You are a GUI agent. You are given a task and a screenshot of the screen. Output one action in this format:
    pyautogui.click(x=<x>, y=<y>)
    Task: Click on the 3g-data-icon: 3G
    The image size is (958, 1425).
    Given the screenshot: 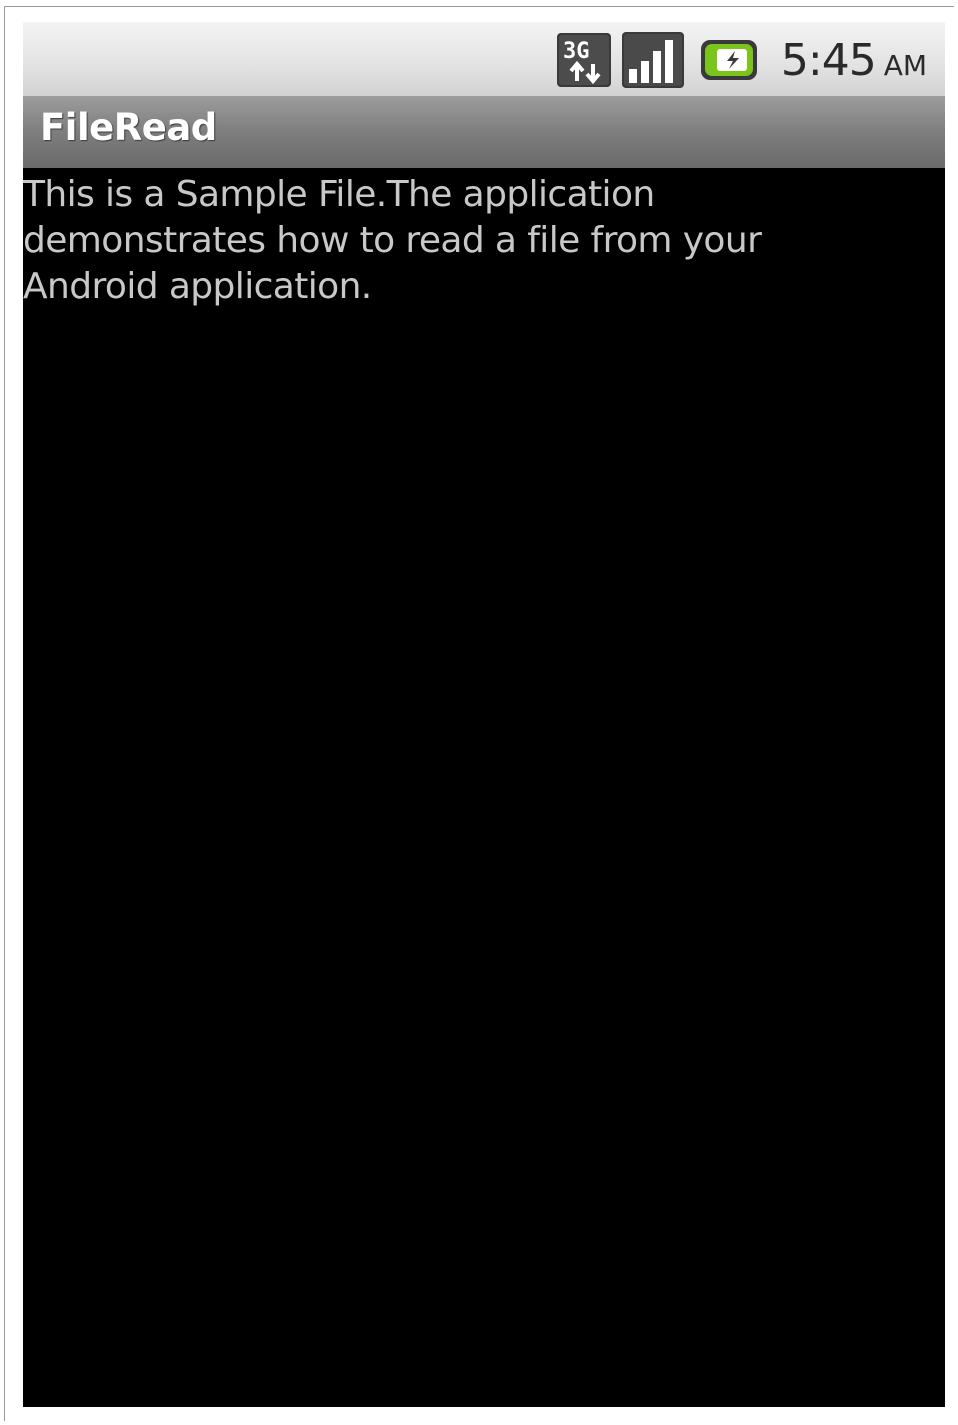 What is the action you would take?
    pyautogui.click(x=583, y=60)
    